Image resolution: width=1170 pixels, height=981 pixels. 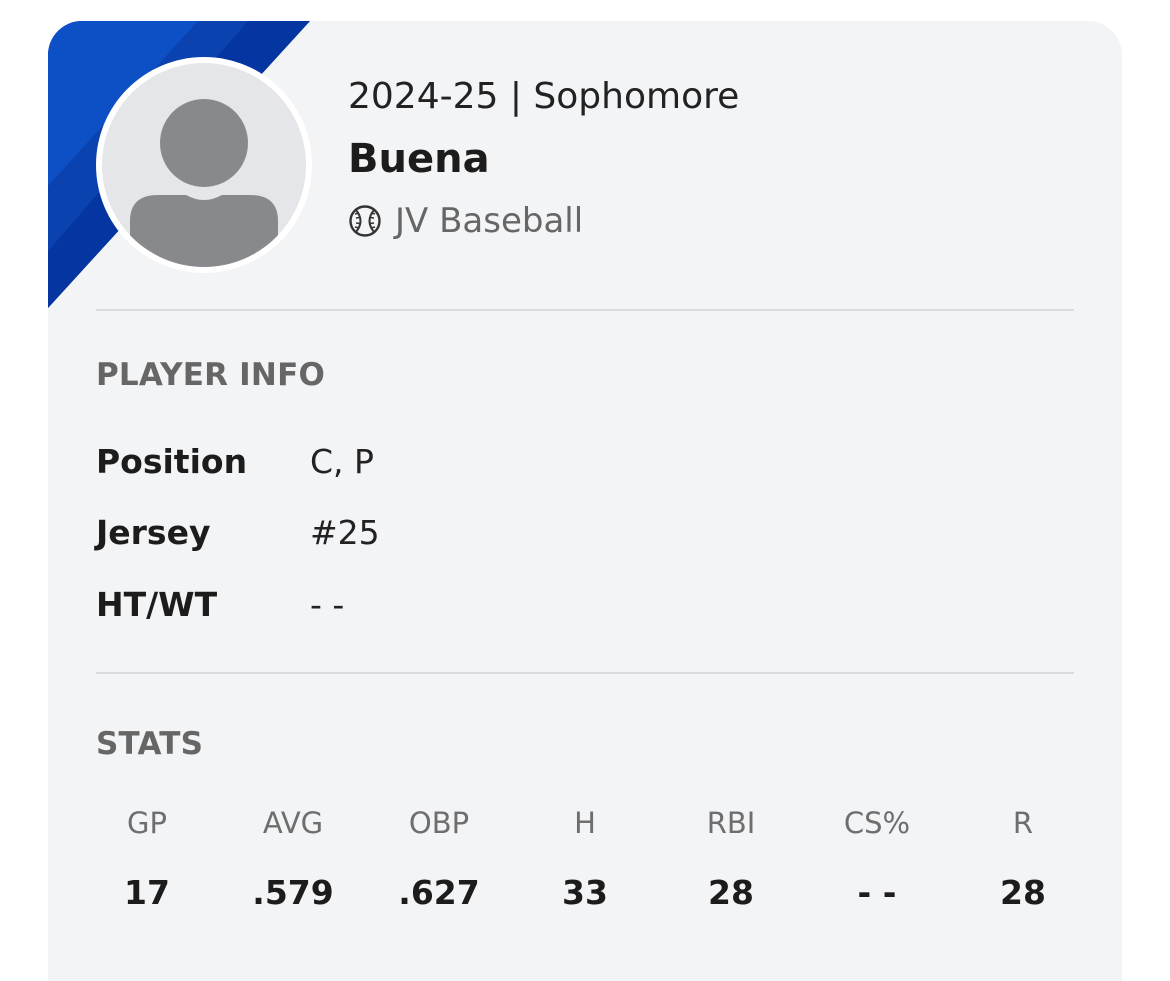 What do you see at coordinates (147, 892) in the screenshot?
I see `stat-value: 17` at bounding box center [147, 892].